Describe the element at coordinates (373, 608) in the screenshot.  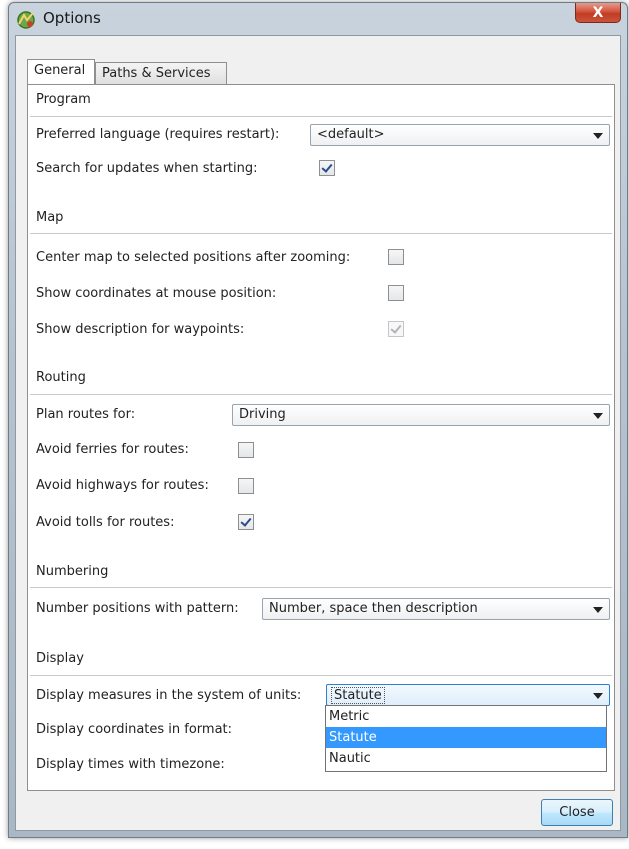
I see `number-pattern-value: Number, space then description` at that location.